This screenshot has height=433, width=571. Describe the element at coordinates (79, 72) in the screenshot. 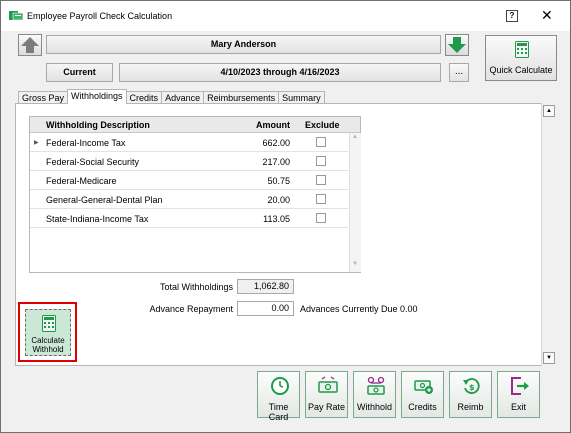

I see `period-label: Current` at that location.